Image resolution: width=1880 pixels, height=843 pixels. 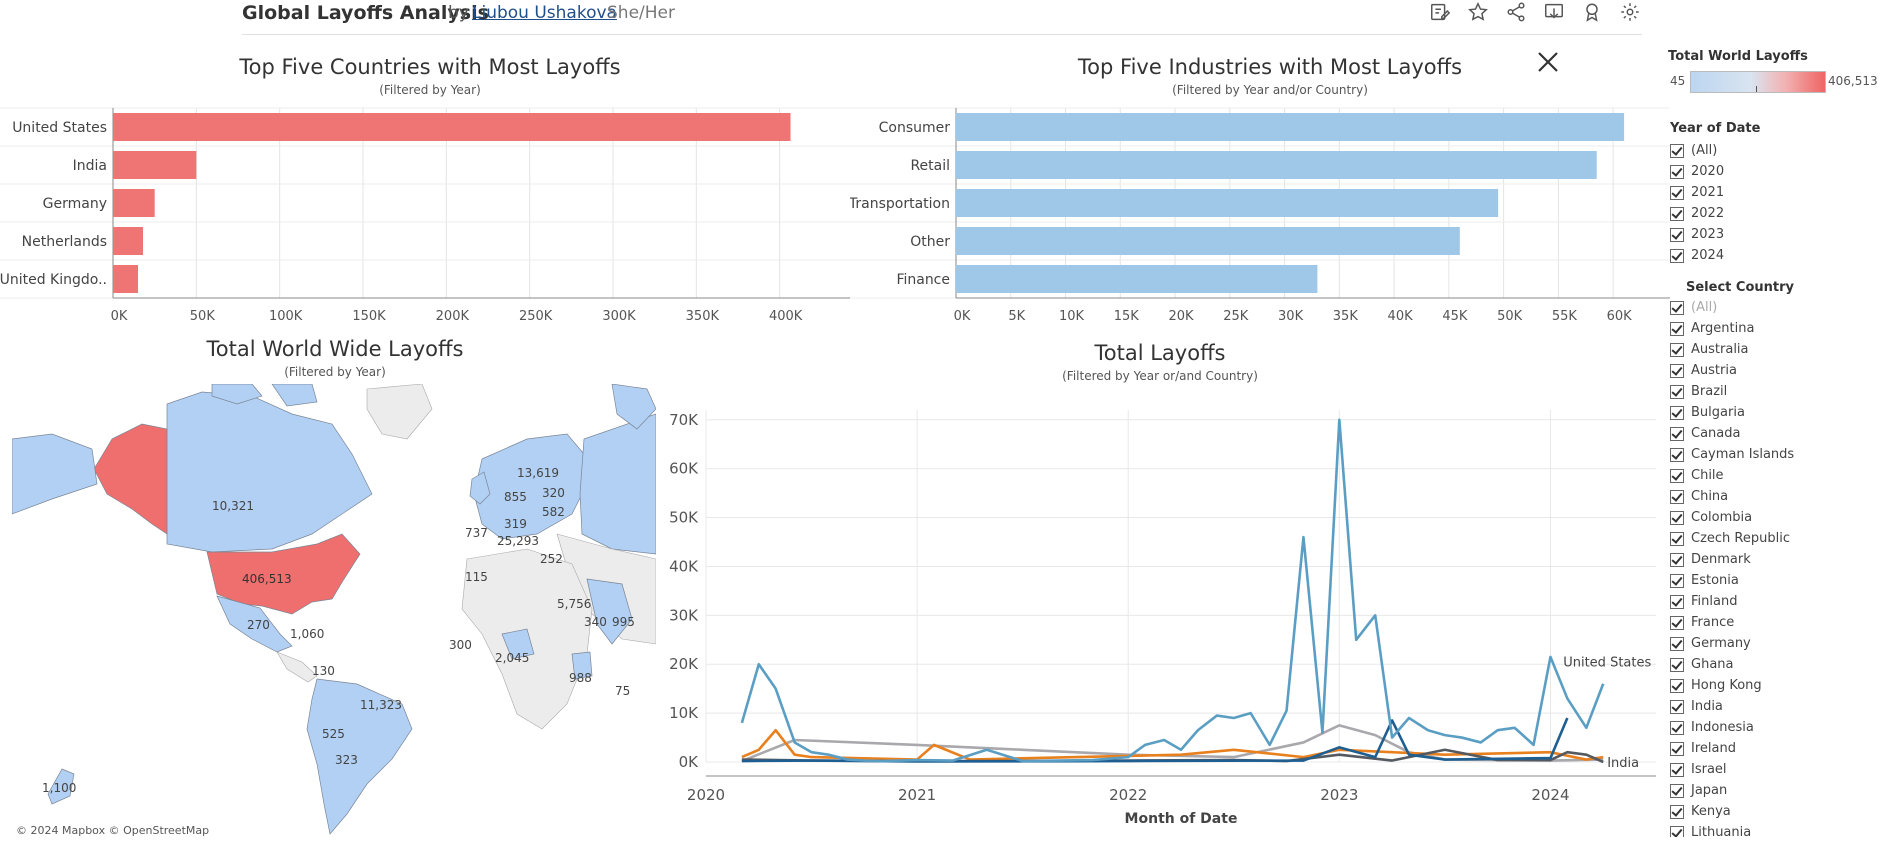 What do you see at coordinates (544, 13) in the screenshot?
I see `author-link: Liubou Ushakova` at bounding box center [544, 13].